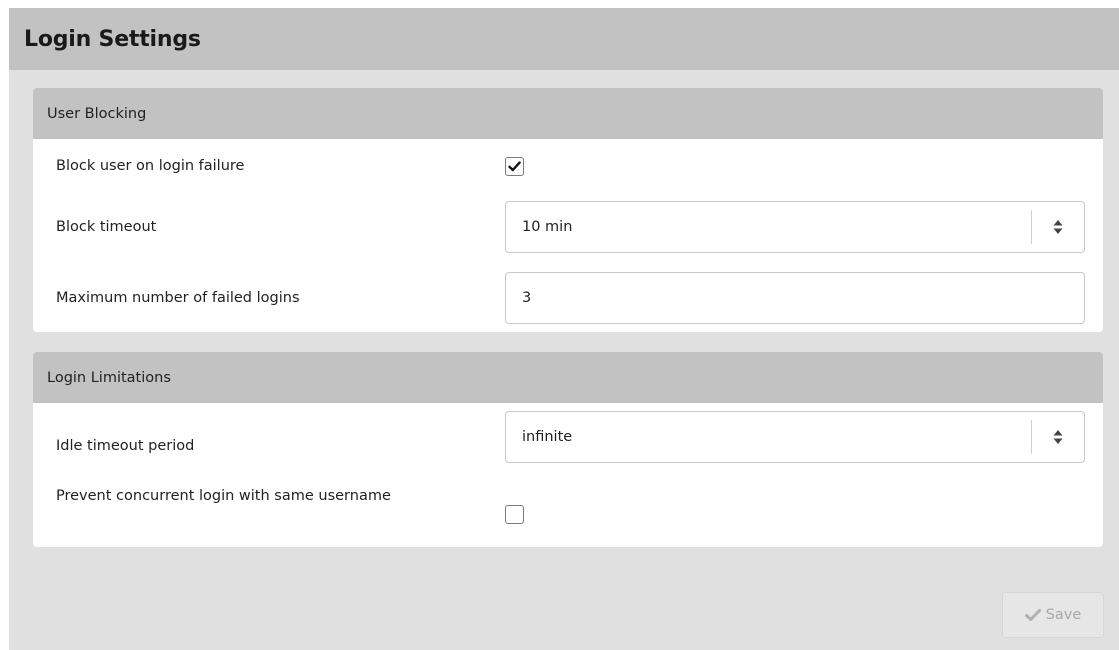 The width and height of the screenshot is (1119, 650). What do you see at coordinates (795, 437) in the screenshot?
I see `idle-timeout-select: infinite` at bounding box center [795, 437].